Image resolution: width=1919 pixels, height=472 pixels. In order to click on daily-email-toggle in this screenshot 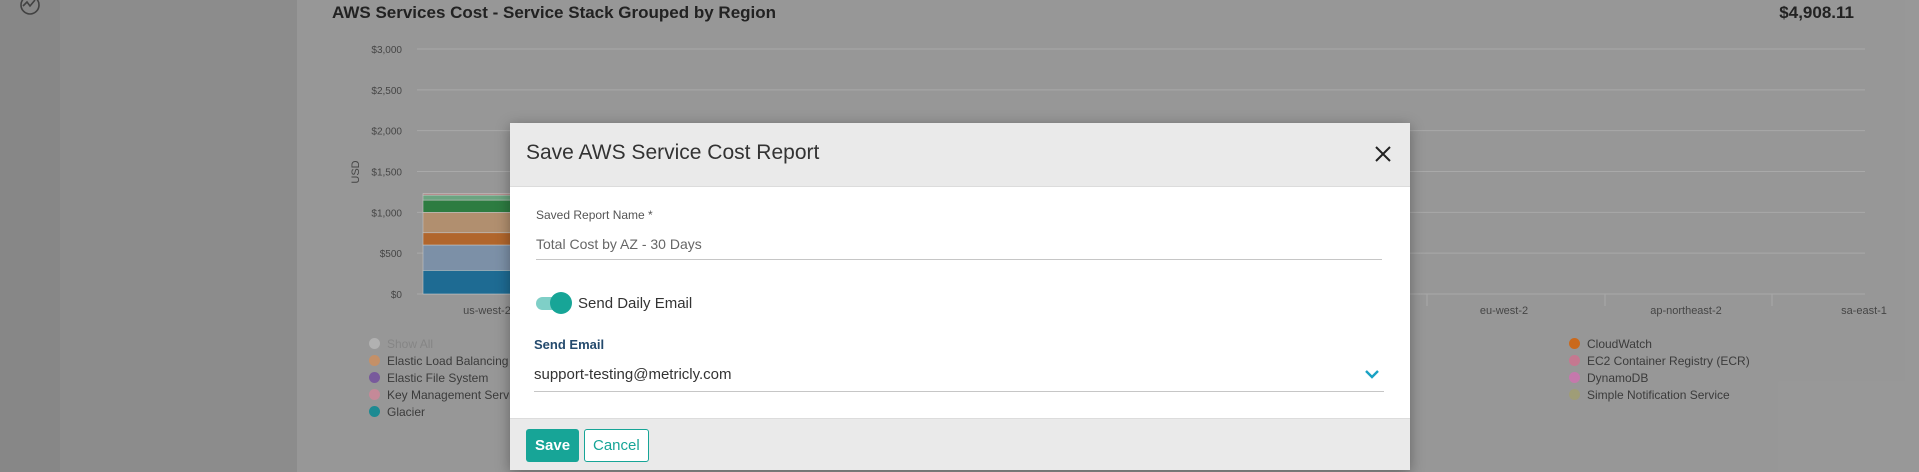, I will do `click(554, 303)`.